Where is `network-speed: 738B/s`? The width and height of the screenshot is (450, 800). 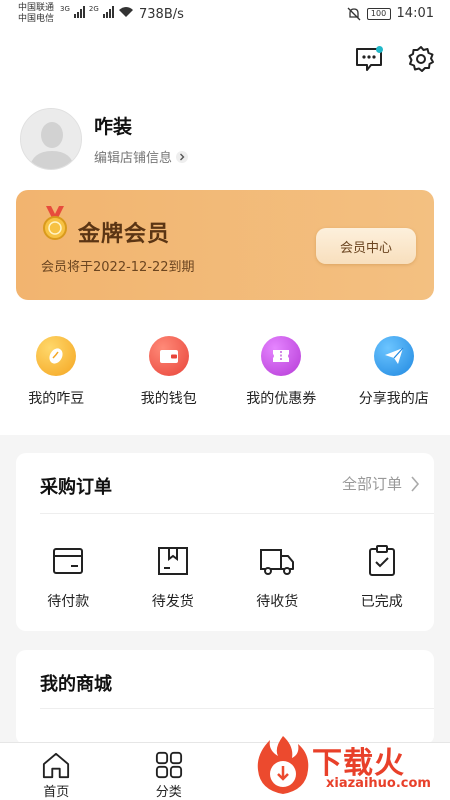 network-speed: 738B/s is located at coordinates (161, 14).